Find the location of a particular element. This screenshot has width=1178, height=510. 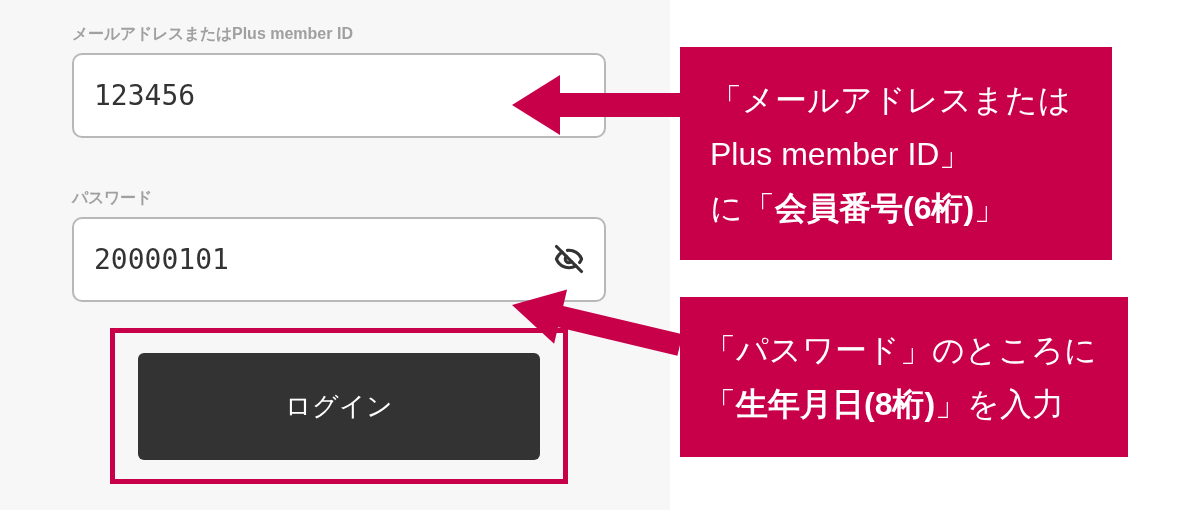

callout-text: 「メールアドレスまたは Plus member ID」 に「会員番号(6桁)」 is located at coordinates (890, 154).